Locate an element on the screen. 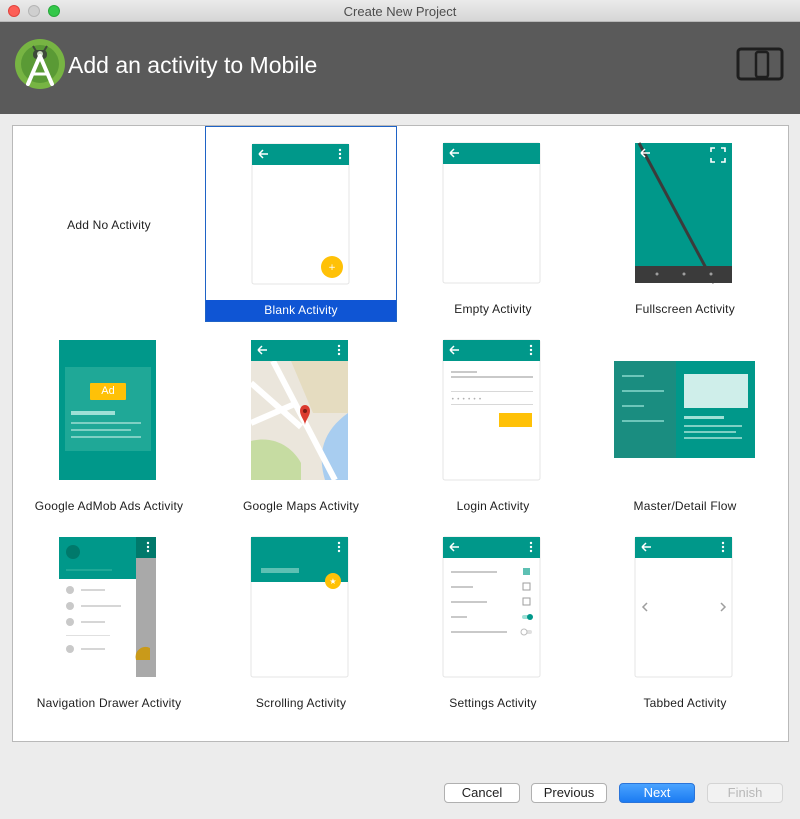 This screenshot has height=819, width=800. master-detail-preview is located at coordinates (684, 409).